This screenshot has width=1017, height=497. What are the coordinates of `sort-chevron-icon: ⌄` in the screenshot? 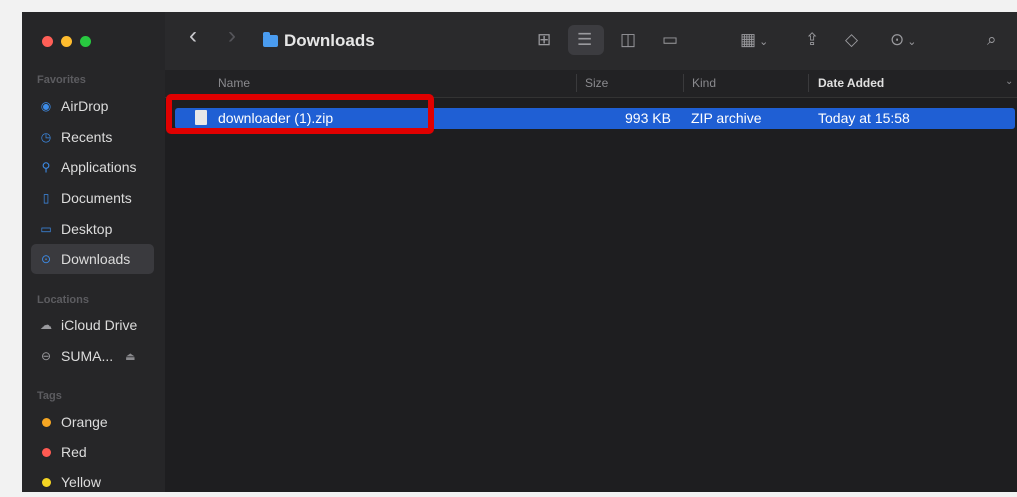 It's located at (1009, 81).